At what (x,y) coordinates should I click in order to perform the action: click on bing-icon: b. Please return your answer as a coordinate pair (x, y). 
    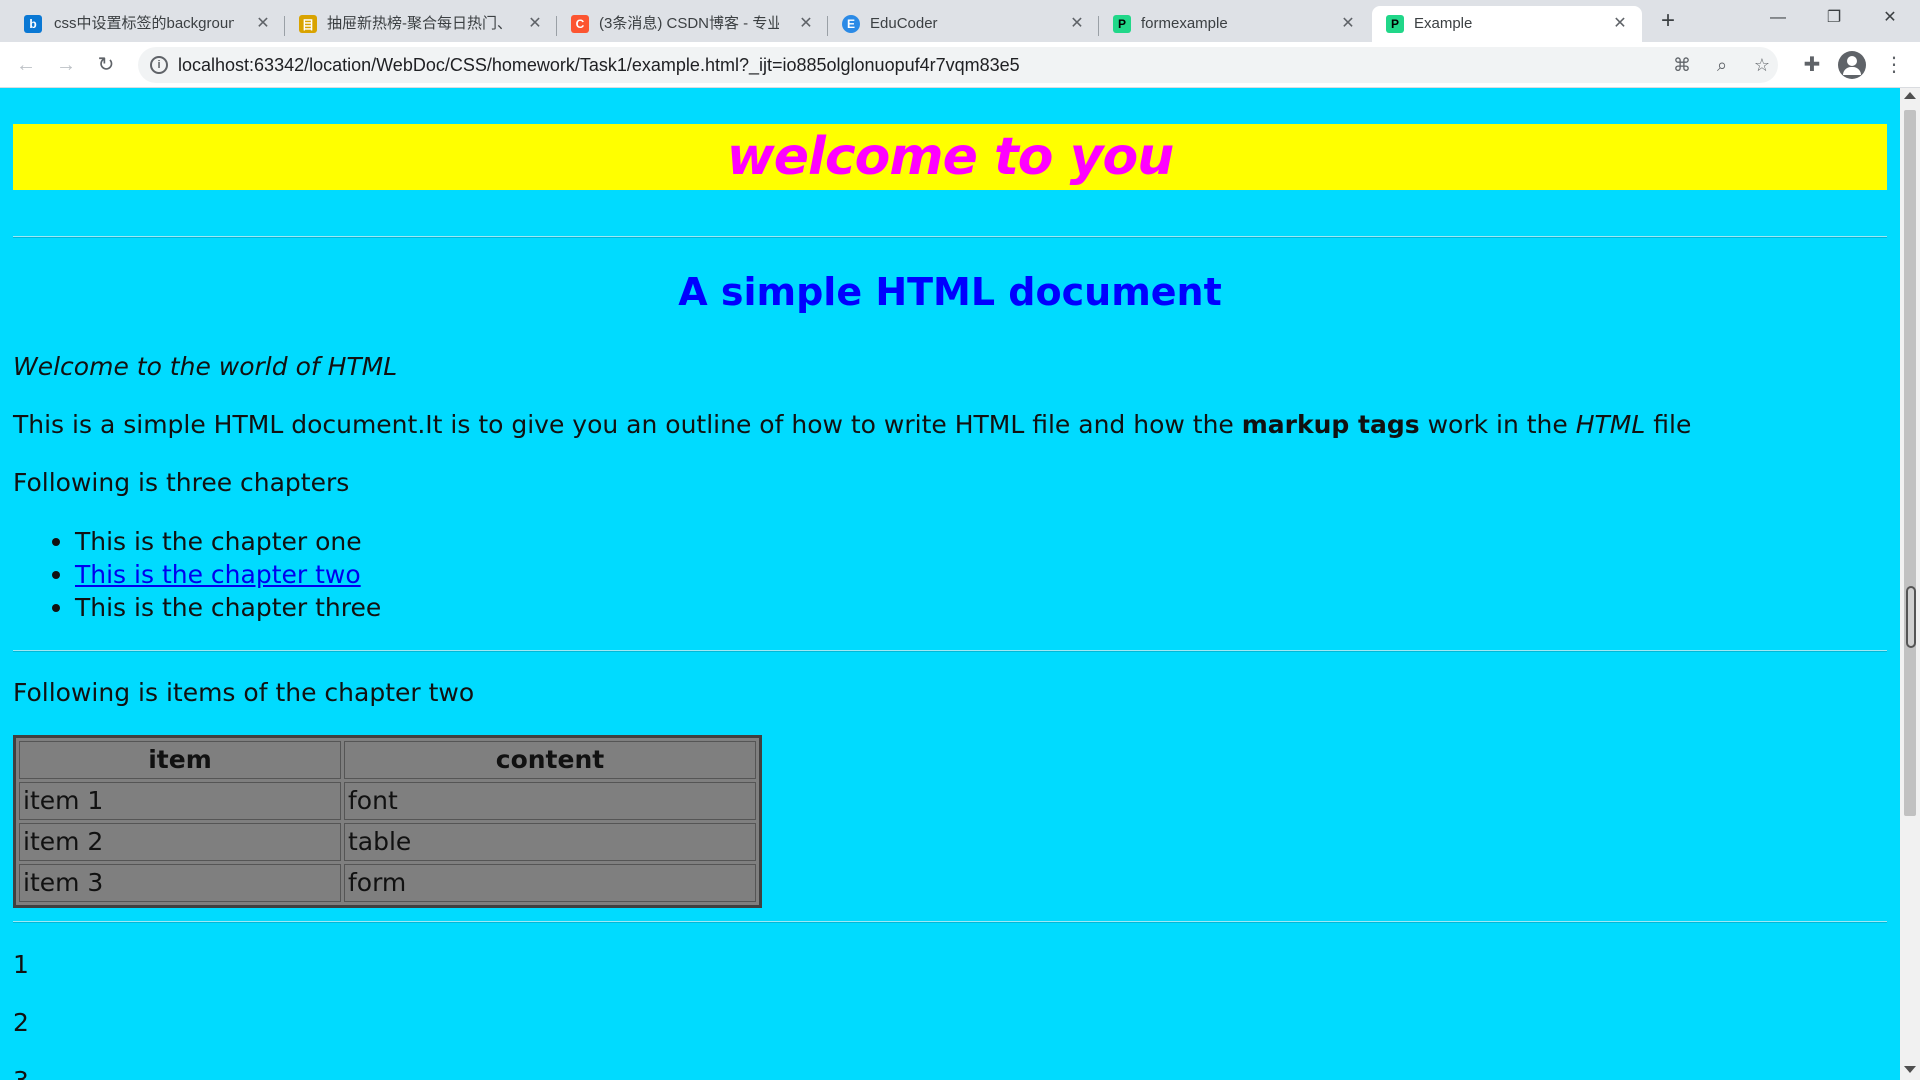
    Looking at the image, I should click on (33, 24).